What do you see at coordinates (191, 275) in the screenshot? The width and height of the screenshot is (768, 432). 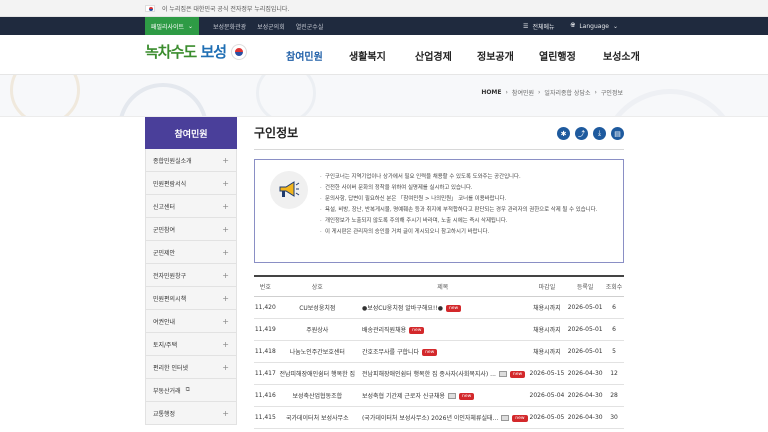 I see `side-menu-item: 전자민원창구 +` at bounding box center [191, 275].